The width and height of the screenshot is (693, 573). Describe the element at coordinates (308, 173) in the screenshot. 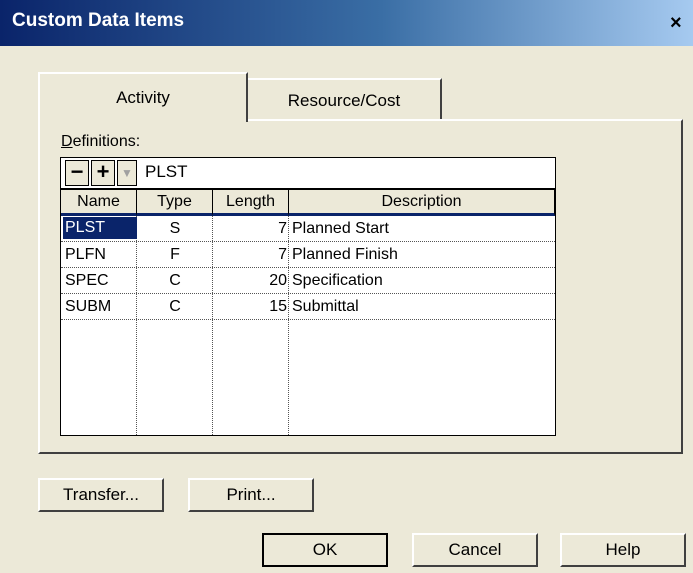

I see `definition-editor-bar: − + ▼ PLST` at that location.